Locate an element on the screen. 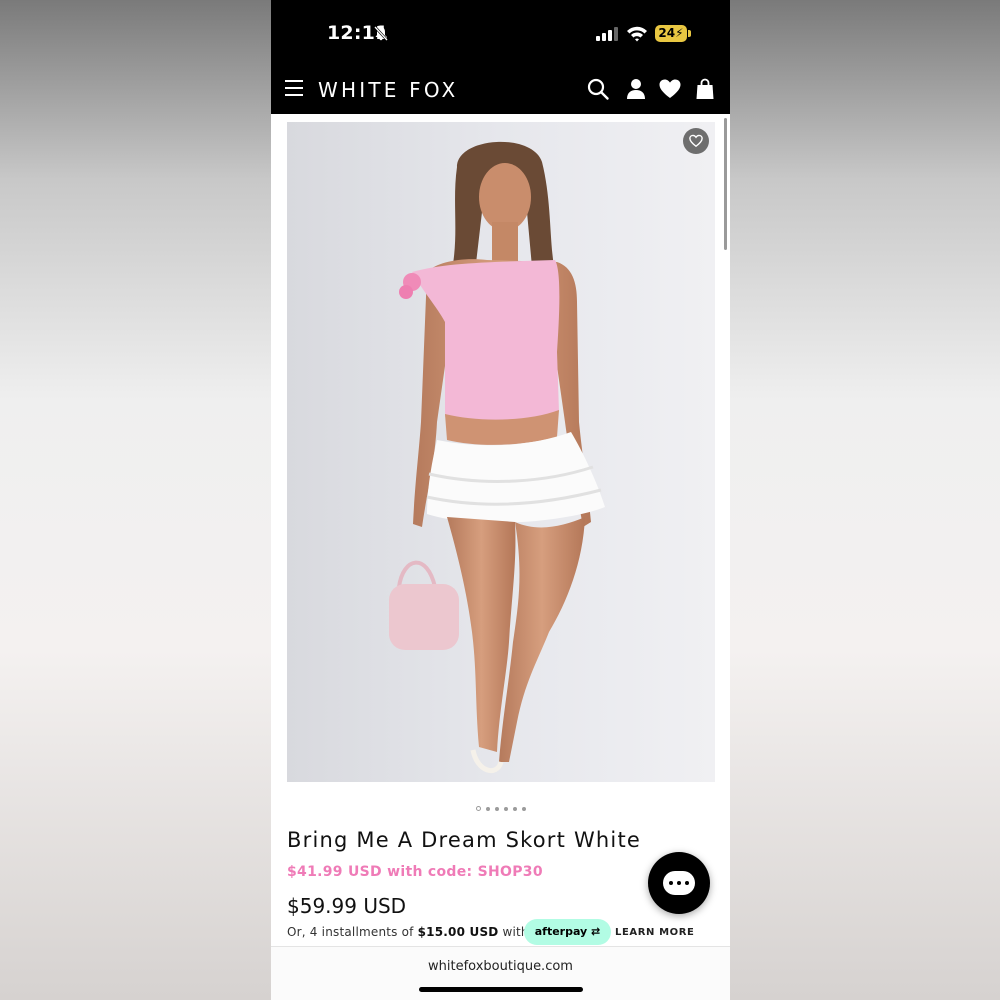 This screenshot has width=1000, height=1000. search-icon is located at coordinates (598, 89).